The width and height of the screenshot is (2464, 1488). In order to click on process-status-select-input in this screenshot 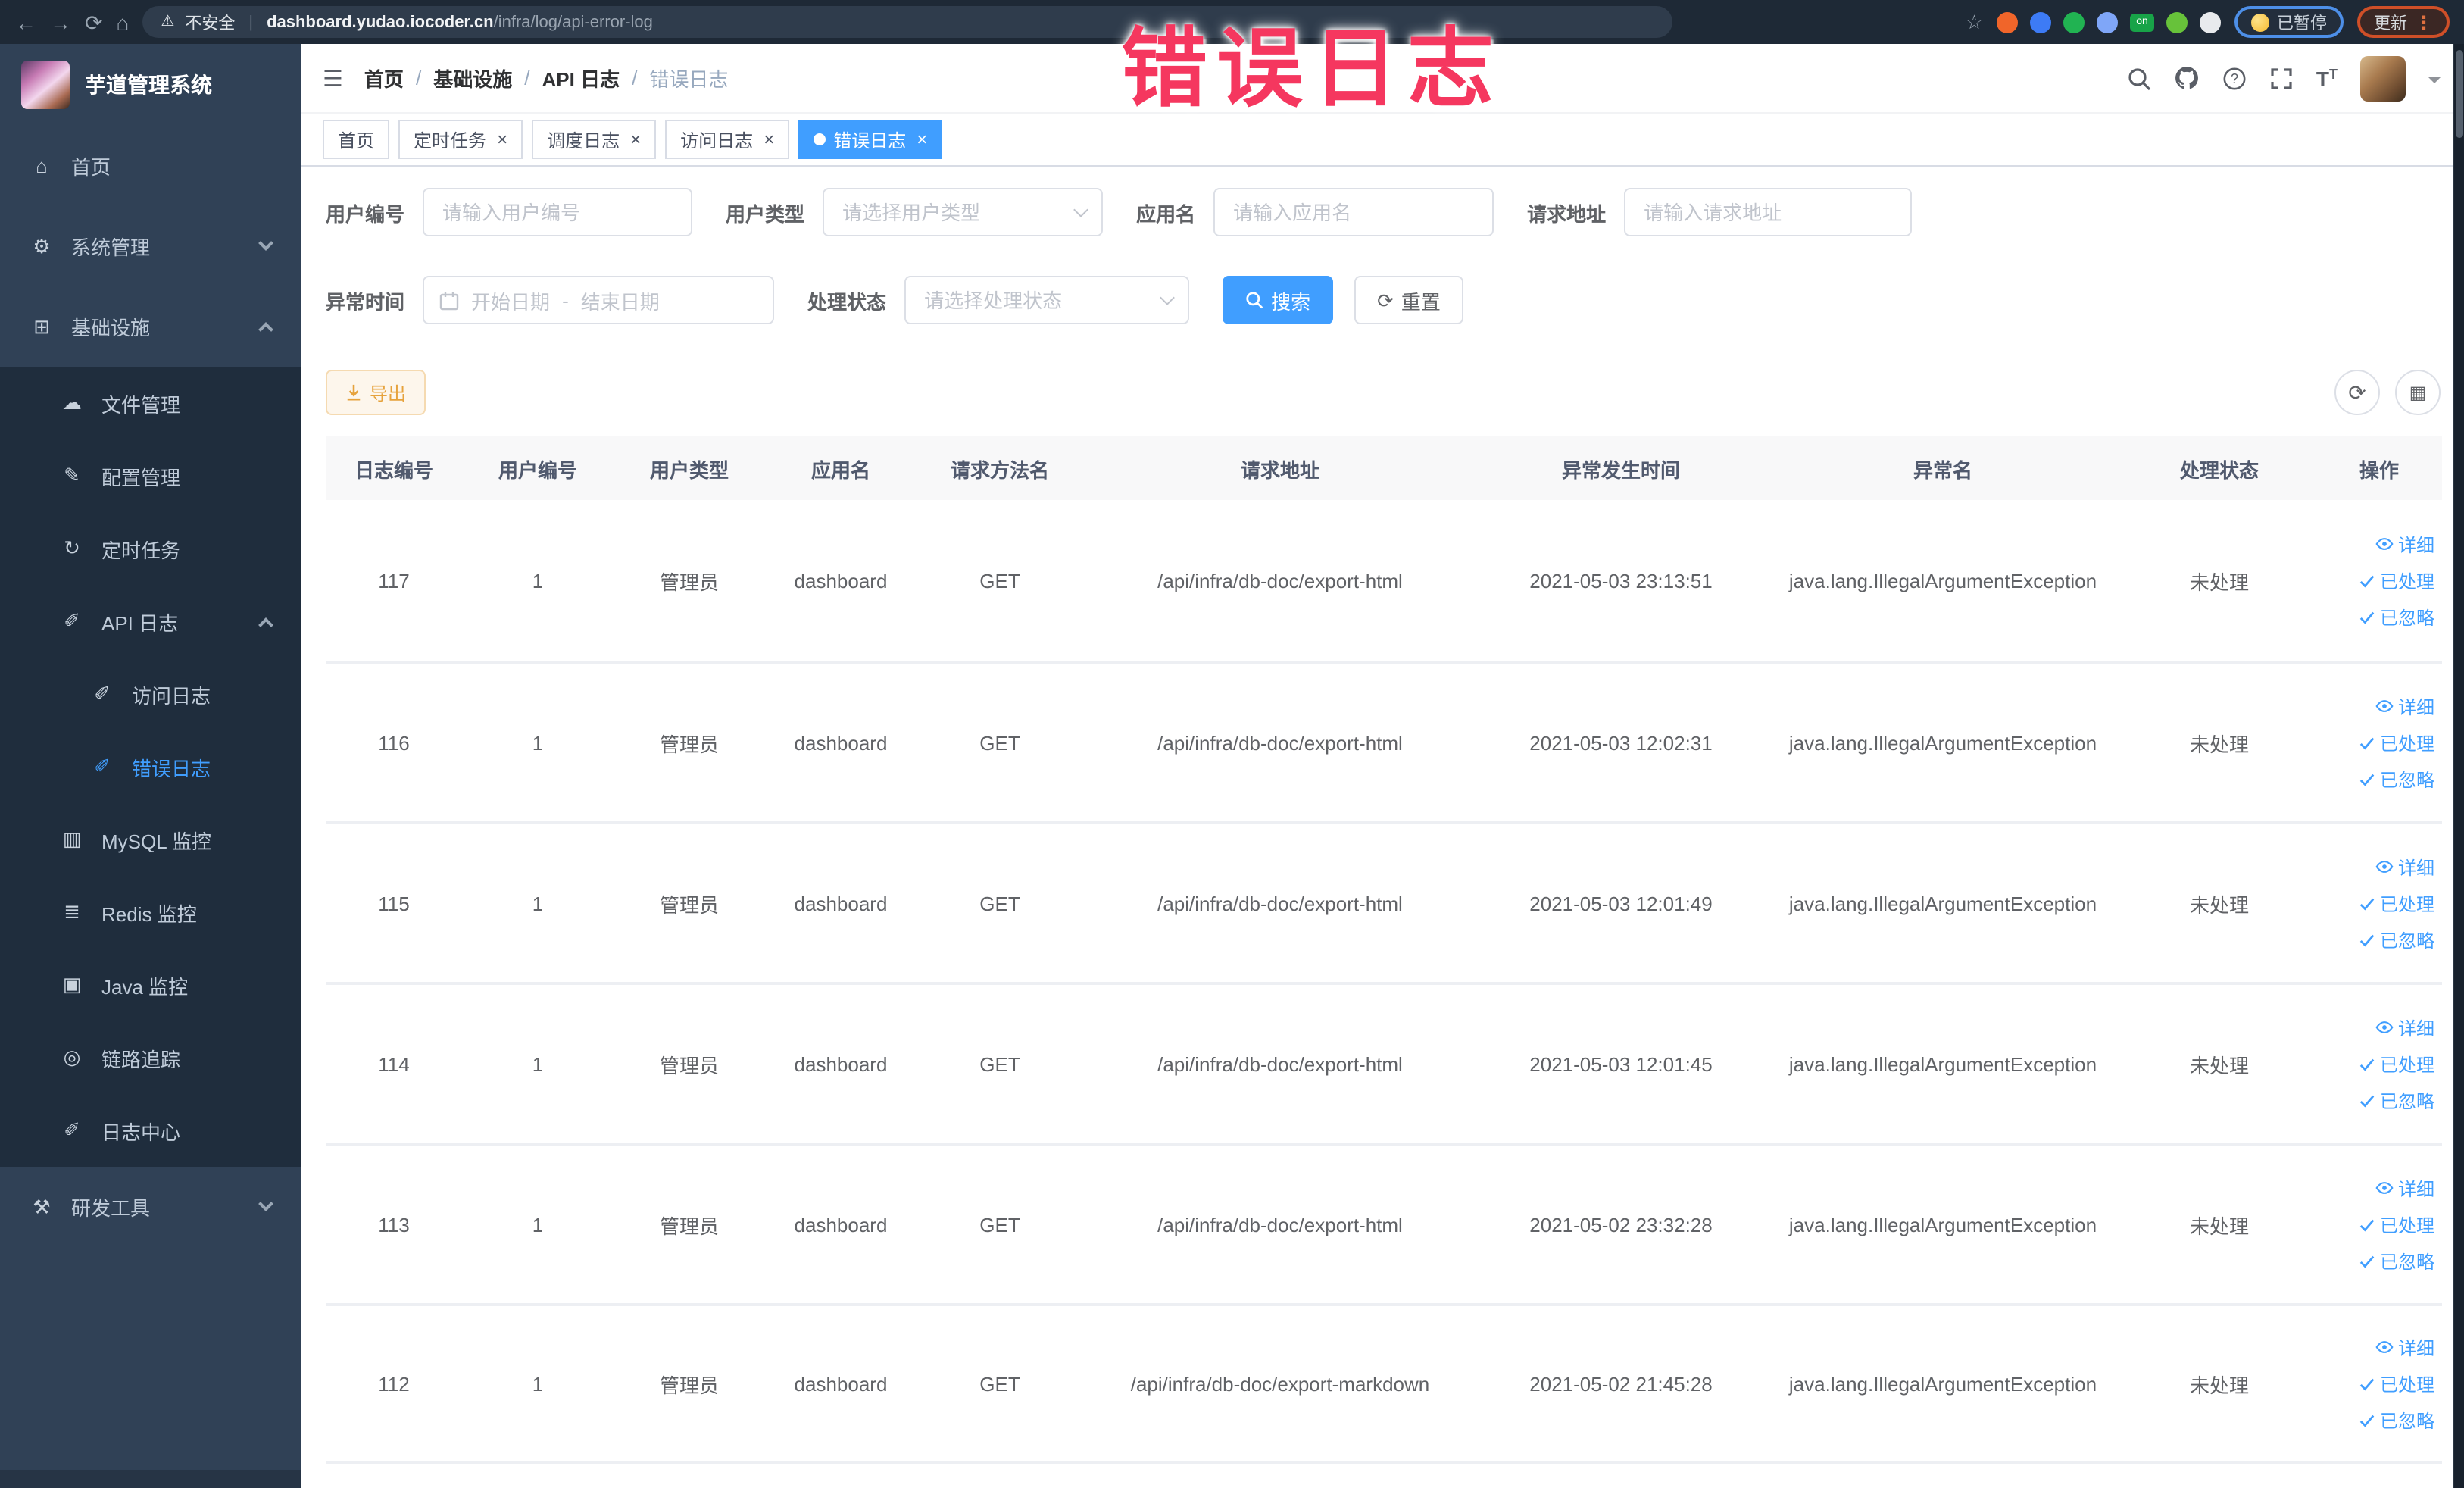, I will do `click(1047, 300)`.